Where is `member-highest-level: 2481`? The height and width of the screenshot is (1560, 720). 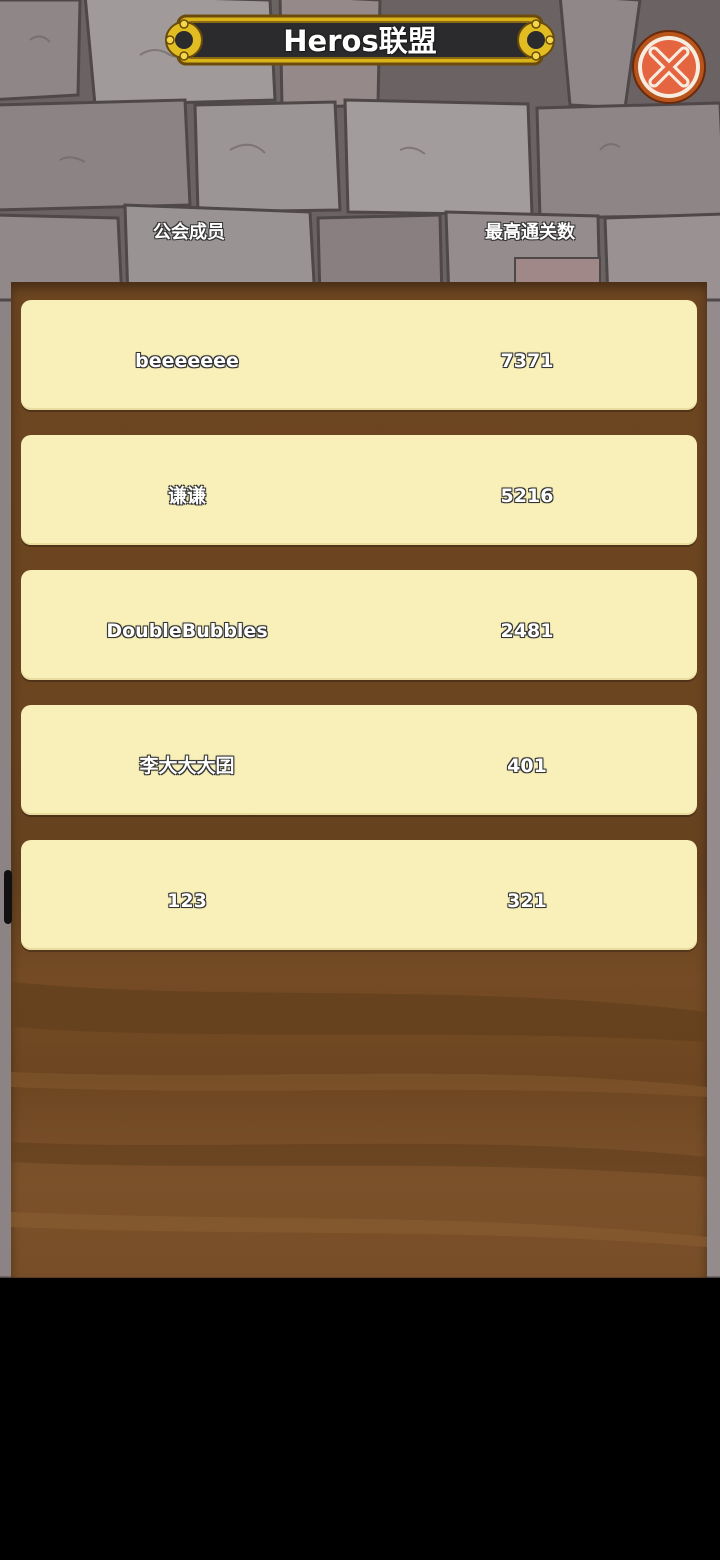 member-highest-level: 2481 is located at coordinates (527, 631).